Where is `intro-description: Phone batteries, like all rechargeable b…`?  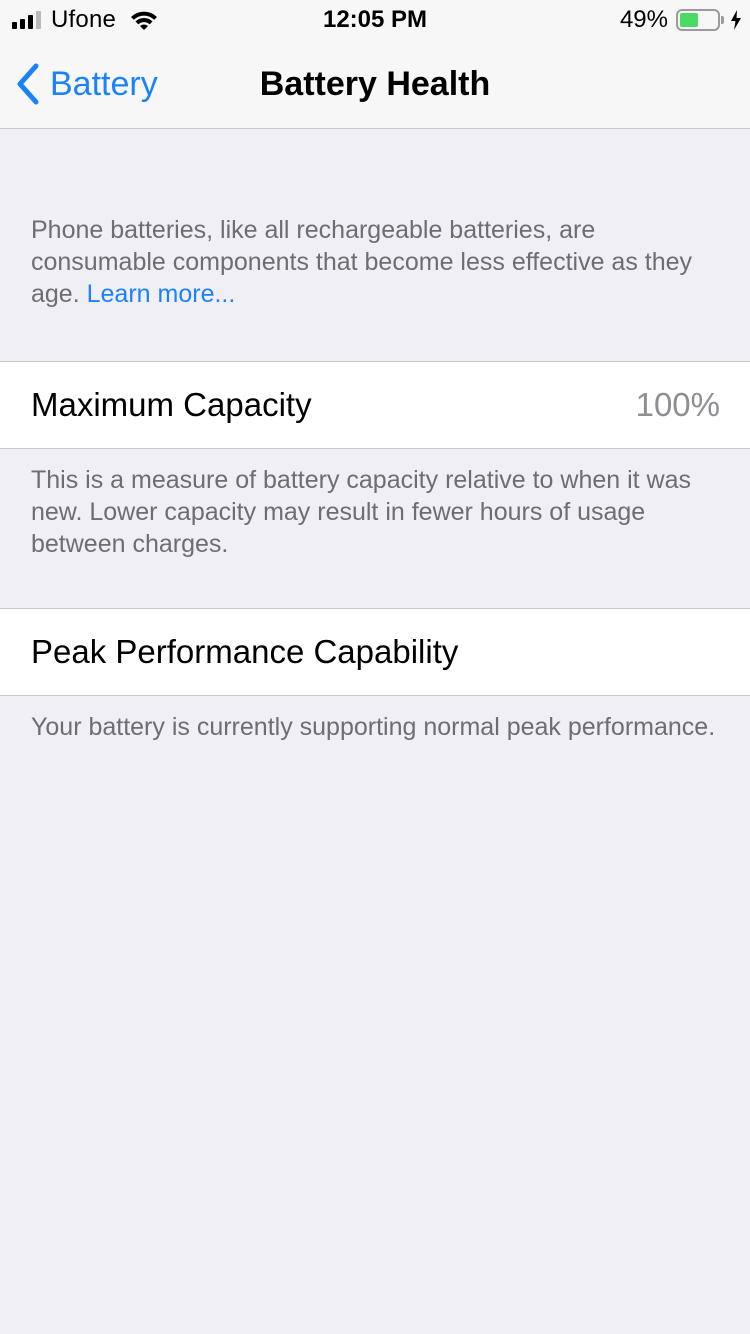
intro-description: Phone batteries, like all rechargeable b… is located at coordinates (376, 262).